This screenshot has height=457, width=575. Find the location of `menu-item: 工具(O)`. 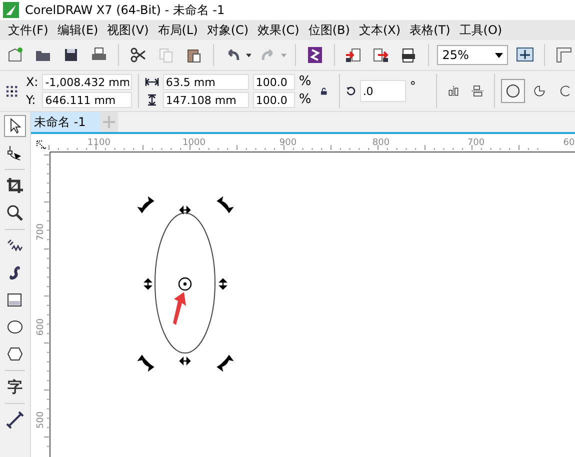

menu-item: 工具(O) is located at coordinates (480, 30).